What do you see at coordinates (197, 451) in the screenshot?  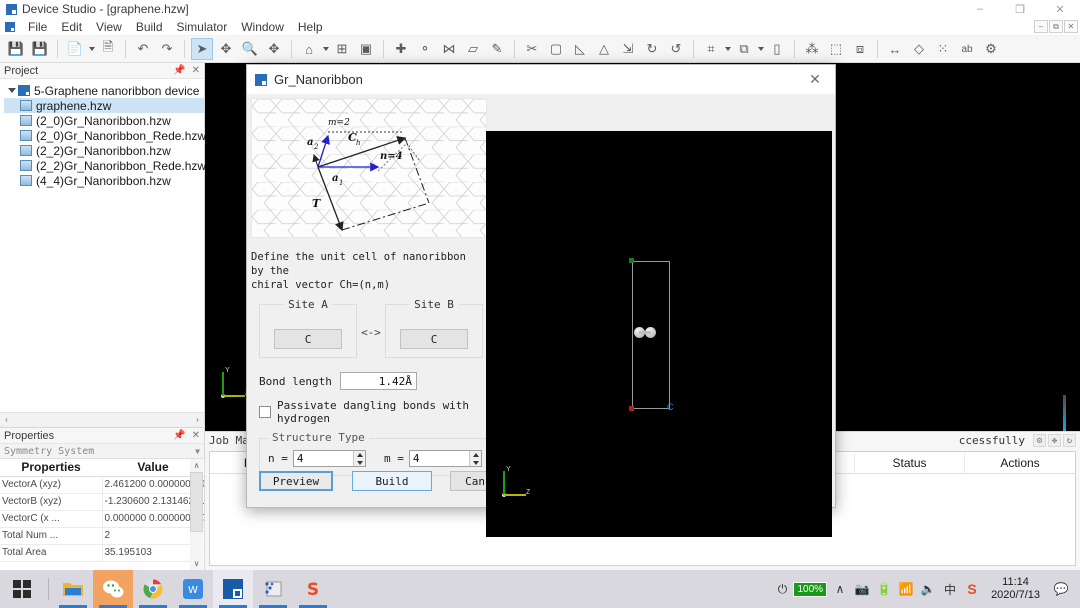 I see `chevron-down-icon: ▼` at bounding box center [197, 451].